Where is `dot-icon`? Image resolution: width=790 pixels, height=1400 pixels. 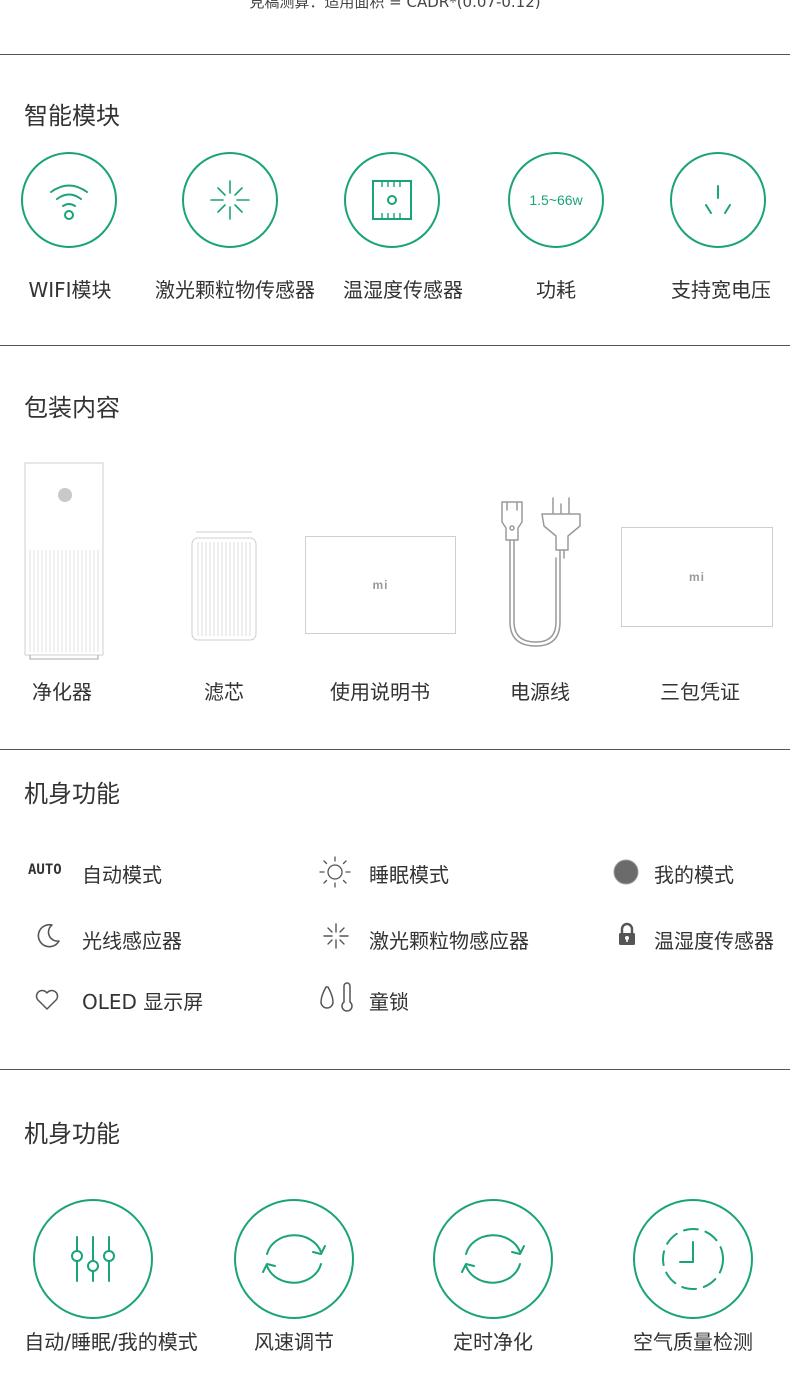 dot-icon is located at coordinates (626, 872).